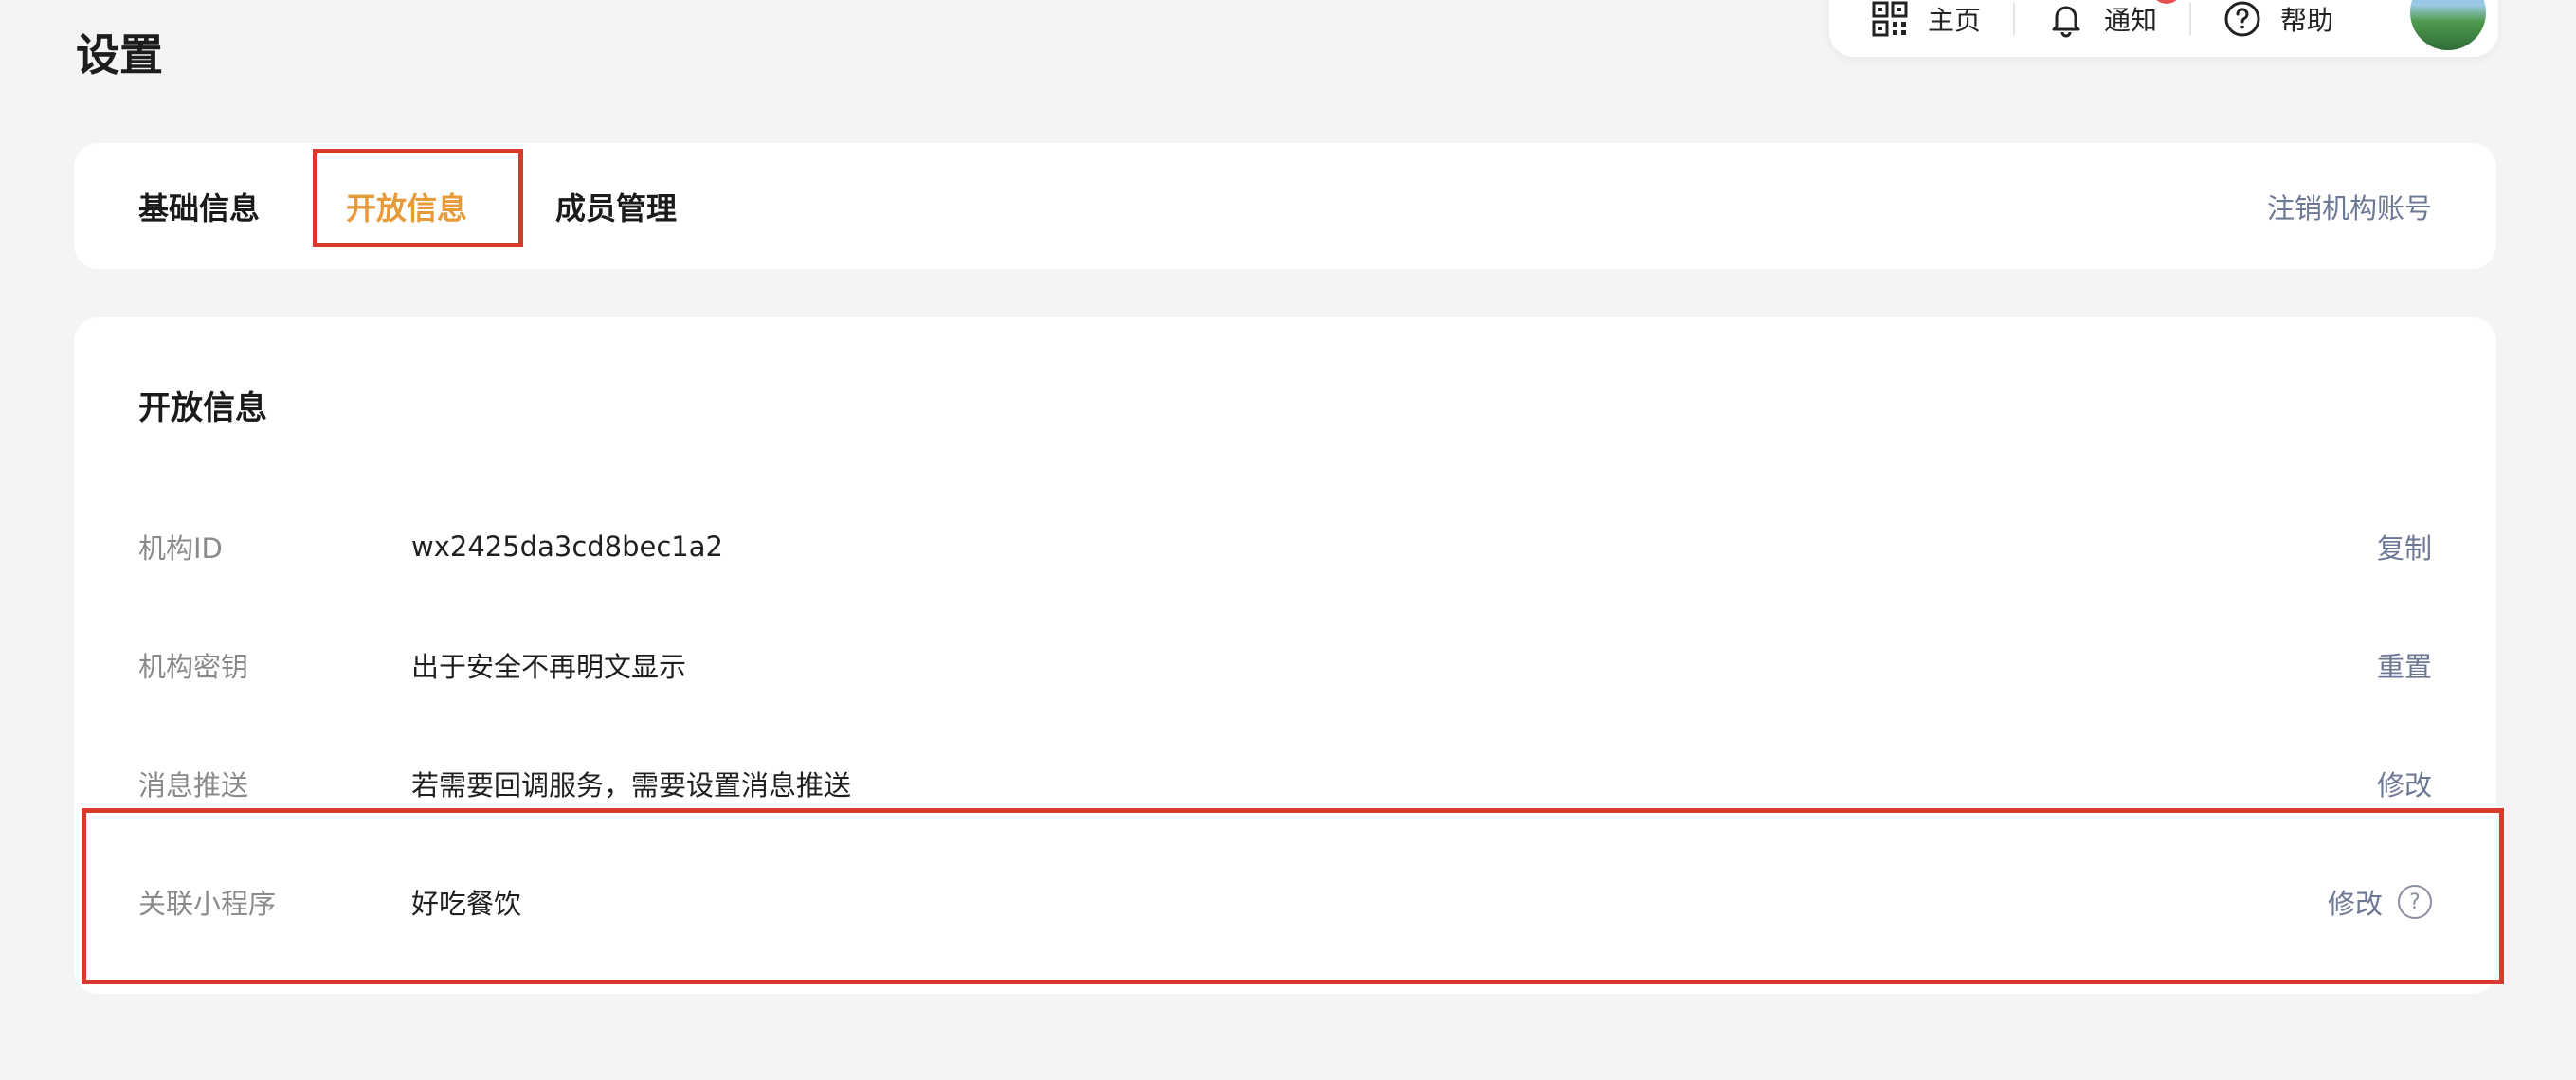  What do you see at coordinates (2131, 20) in the screenshot?
I see `notify-label: 通知` at bounding box center [2131, 20].